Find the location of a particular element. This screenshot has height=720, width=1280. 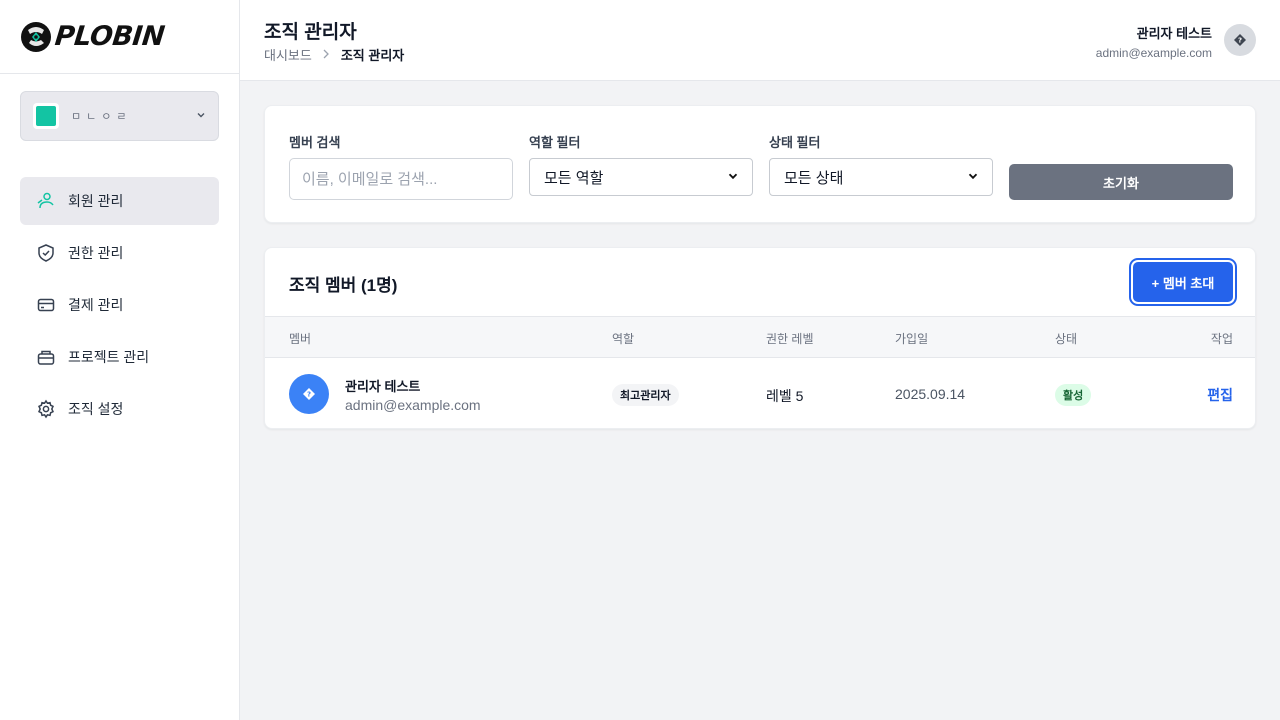

member-joined-date: 2025.09.14 is located at coordinates (930, 394).